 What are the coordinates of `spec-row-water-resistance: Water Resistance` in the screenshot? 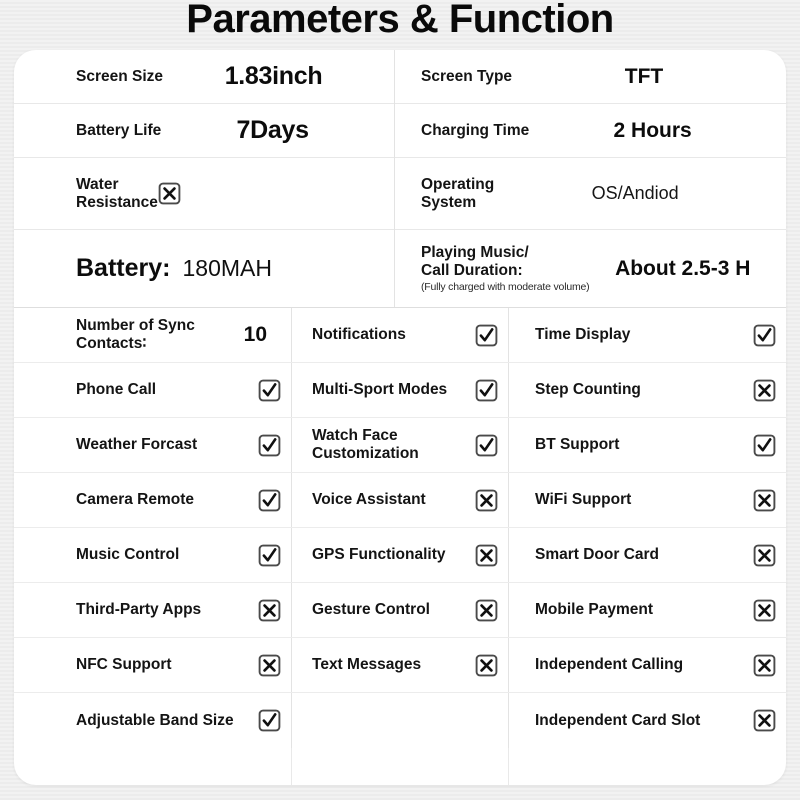 It's located at (204, 194).